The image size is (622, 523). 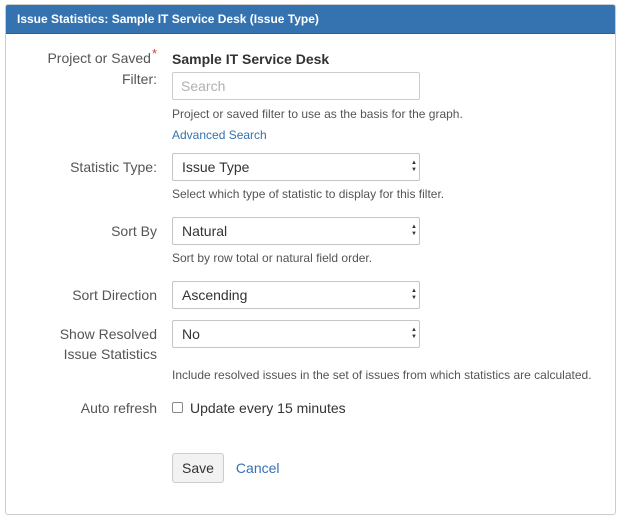 I want to click on show-resolved-label: Show Resolved Issue Statistics, so click(x=108, y=344).